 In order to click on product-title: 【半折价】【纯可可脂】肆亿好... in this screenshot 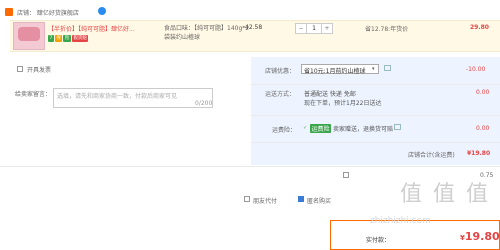, I will do `click(91, 28)`.